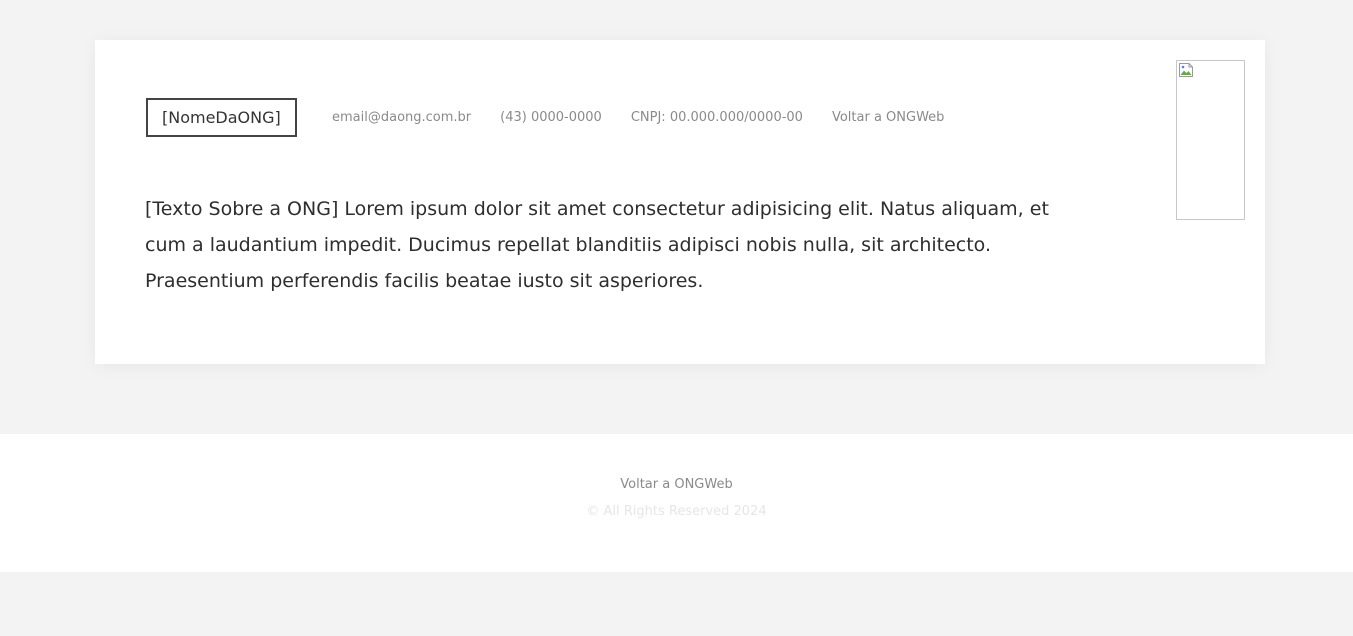 Image resolution: width=1353 pixels, height=636 pixels. I want to click on back-to-ongweb-link: Voltar a ONGWeb, so click(888, 117).